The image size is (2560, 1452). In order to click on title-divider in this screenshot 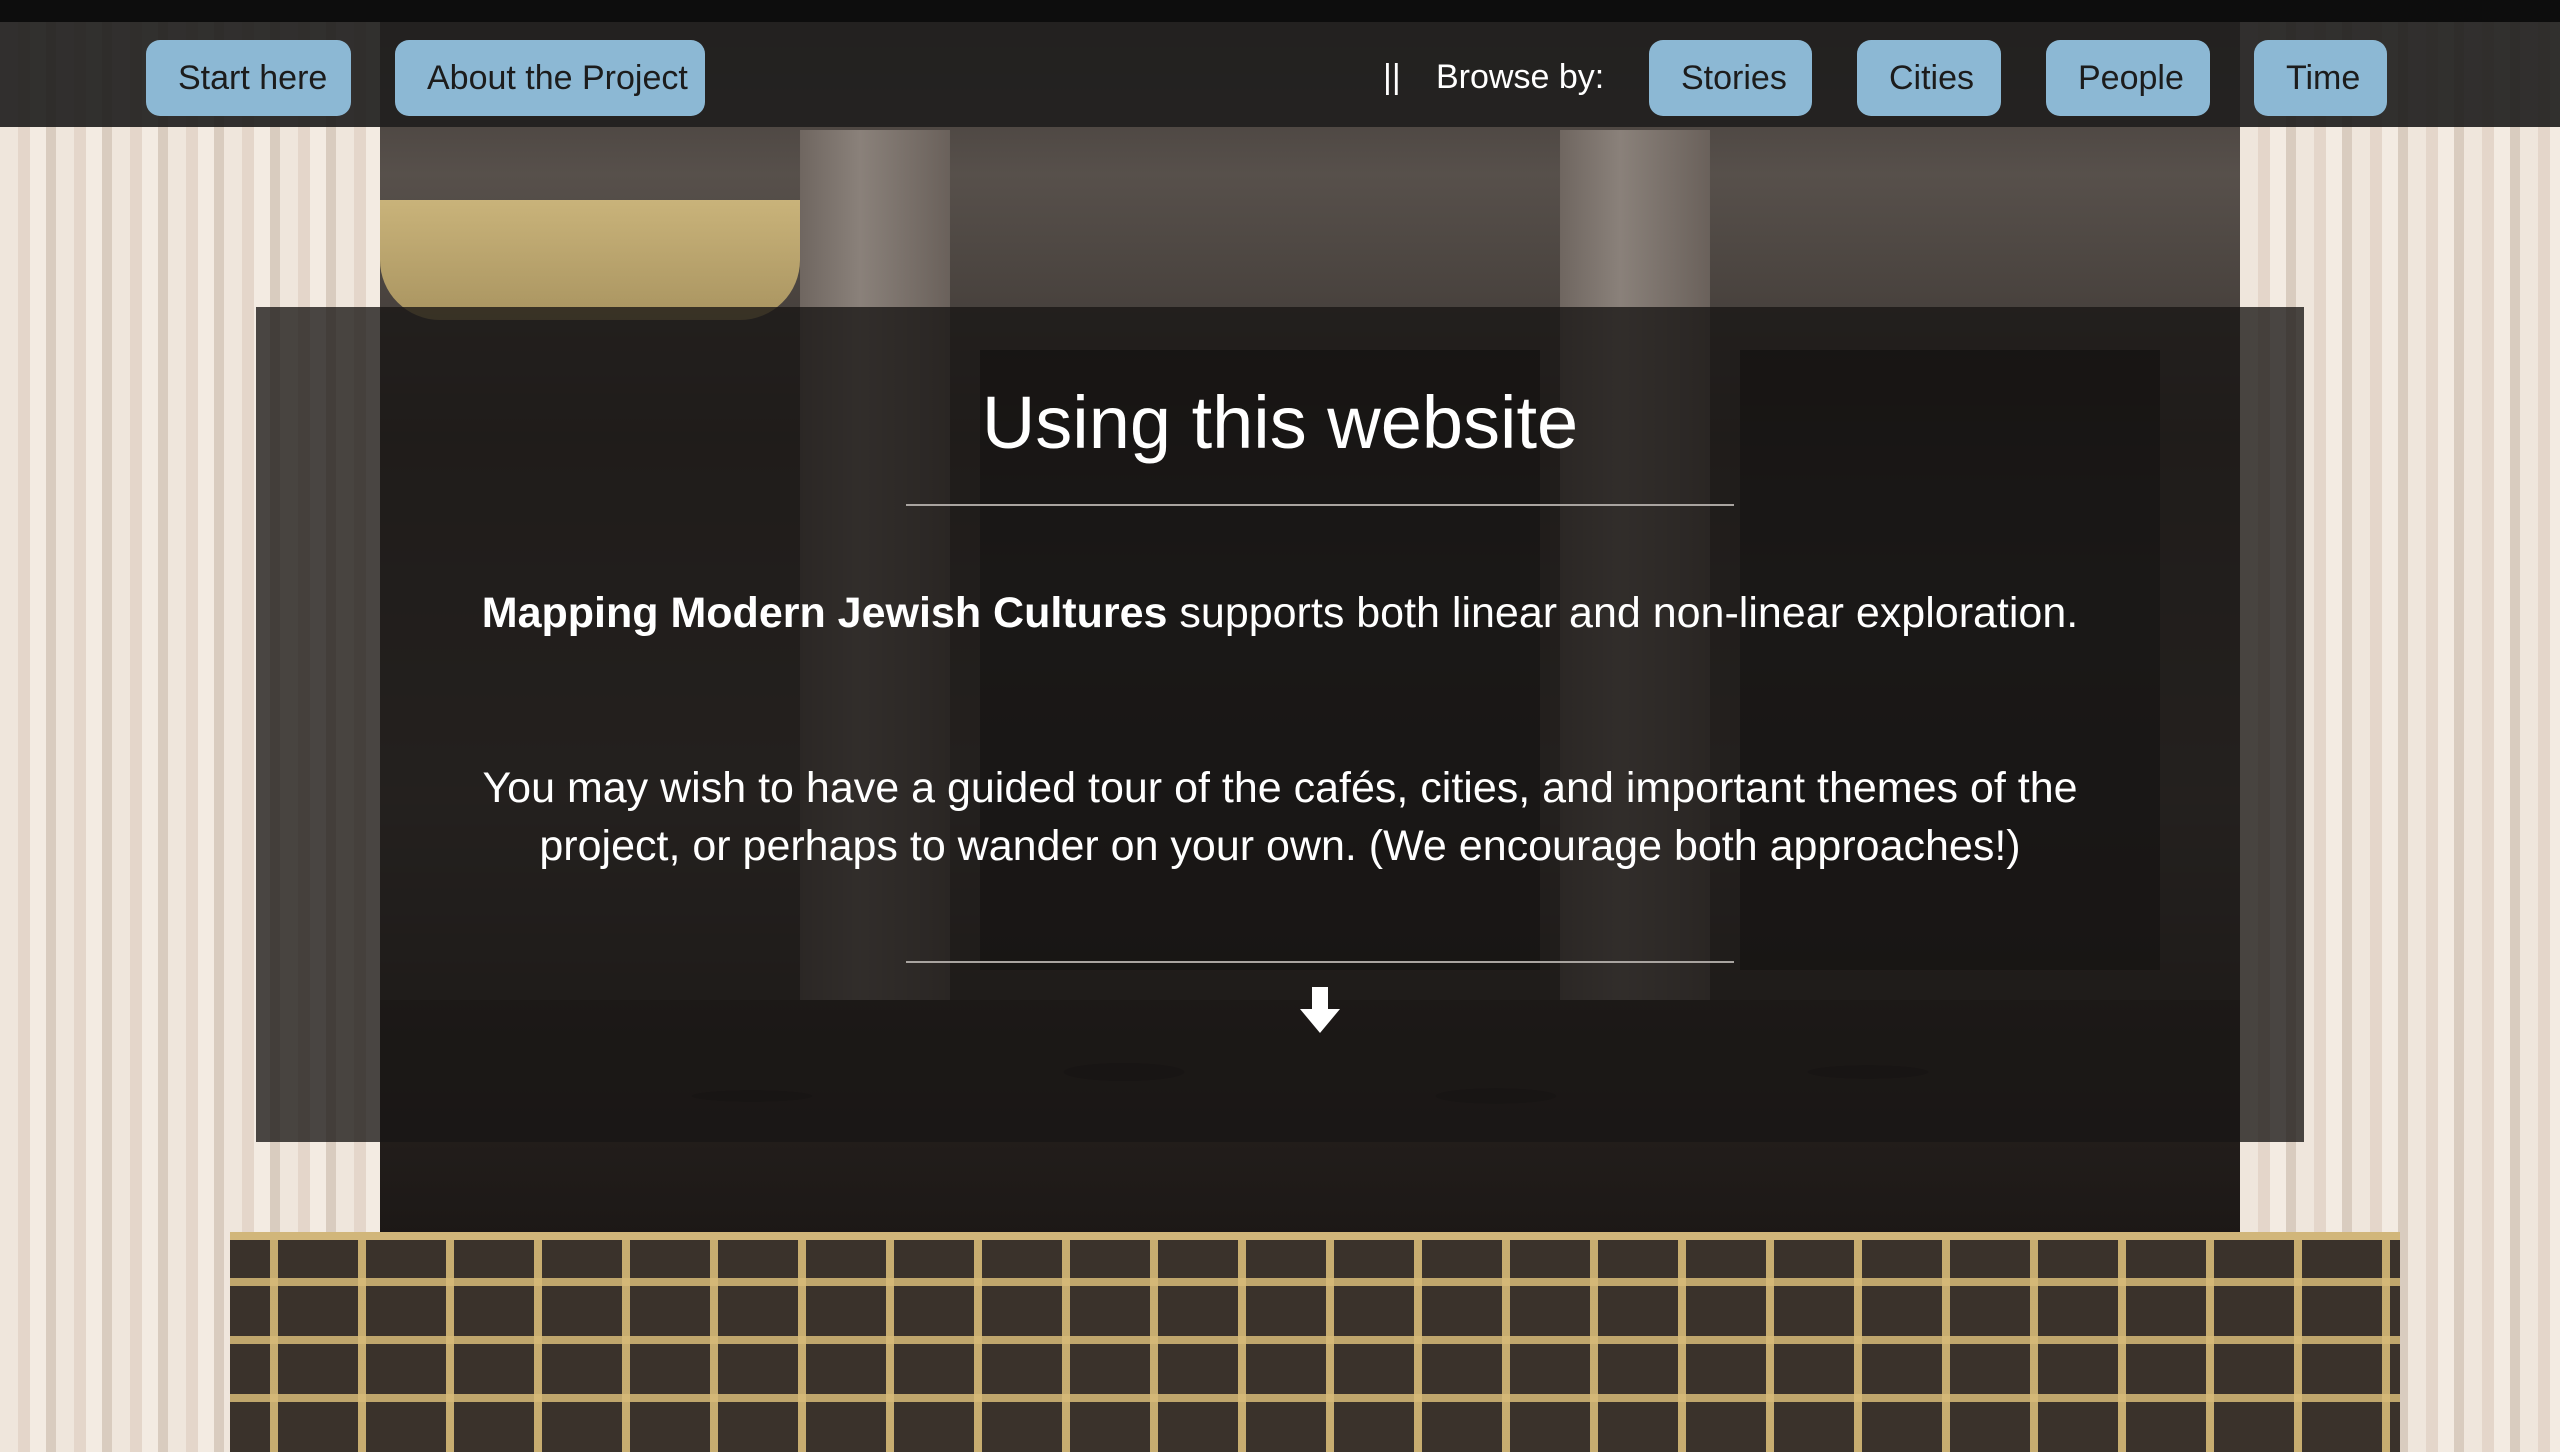, I will do `click(1320, 505)`.